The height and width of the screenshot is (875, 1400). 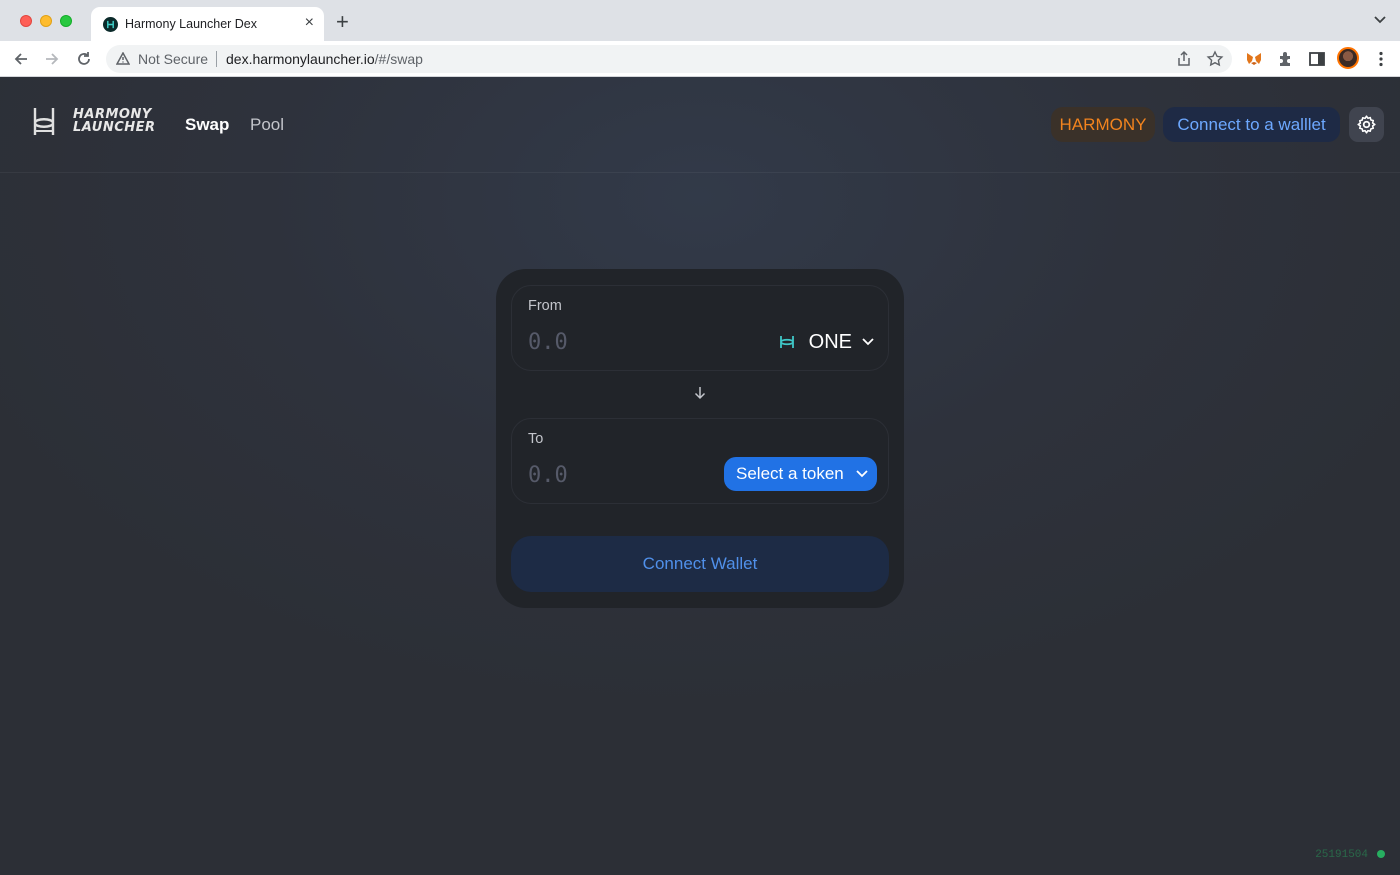 I want to click on brand-line-2: LAUNCHER, so click(x=114, y=127).